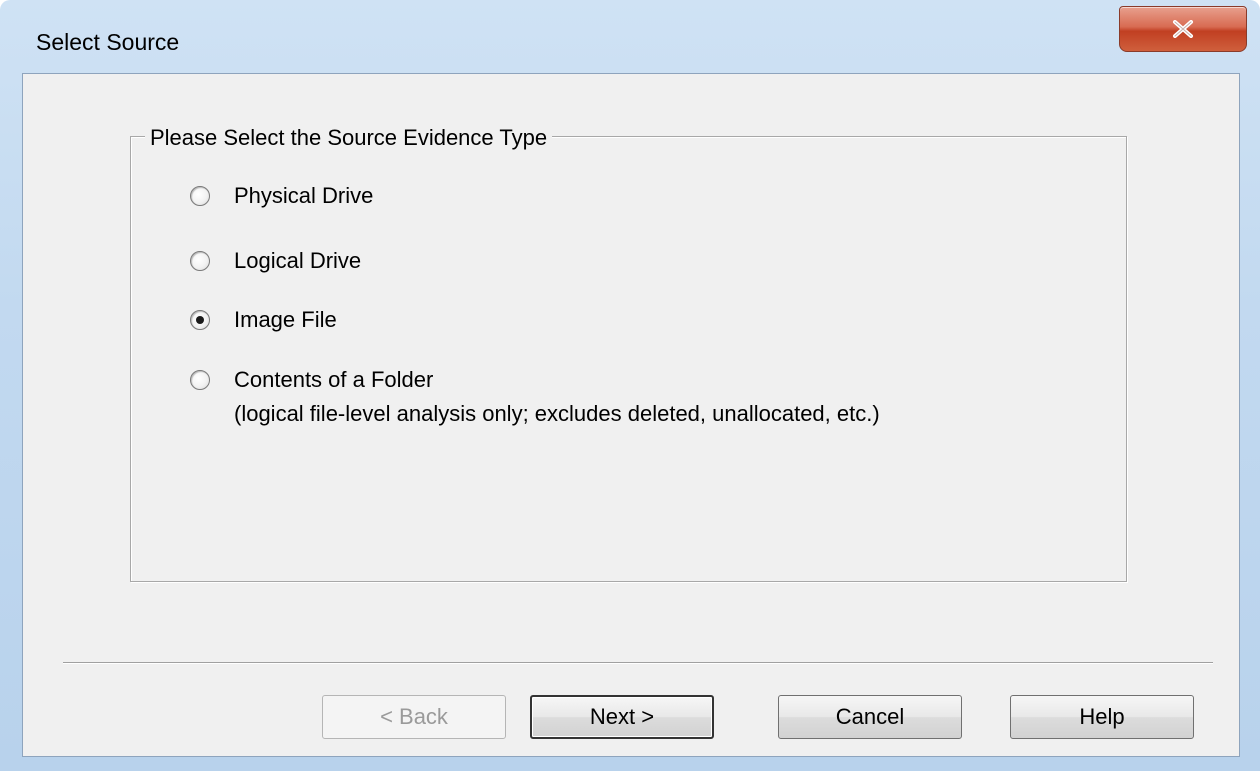 The image size is (1260, 771). What do you see at coordinates (622, 717) in the screenshot?
I see `next-button: Next >` at bounding box center [622, 717].